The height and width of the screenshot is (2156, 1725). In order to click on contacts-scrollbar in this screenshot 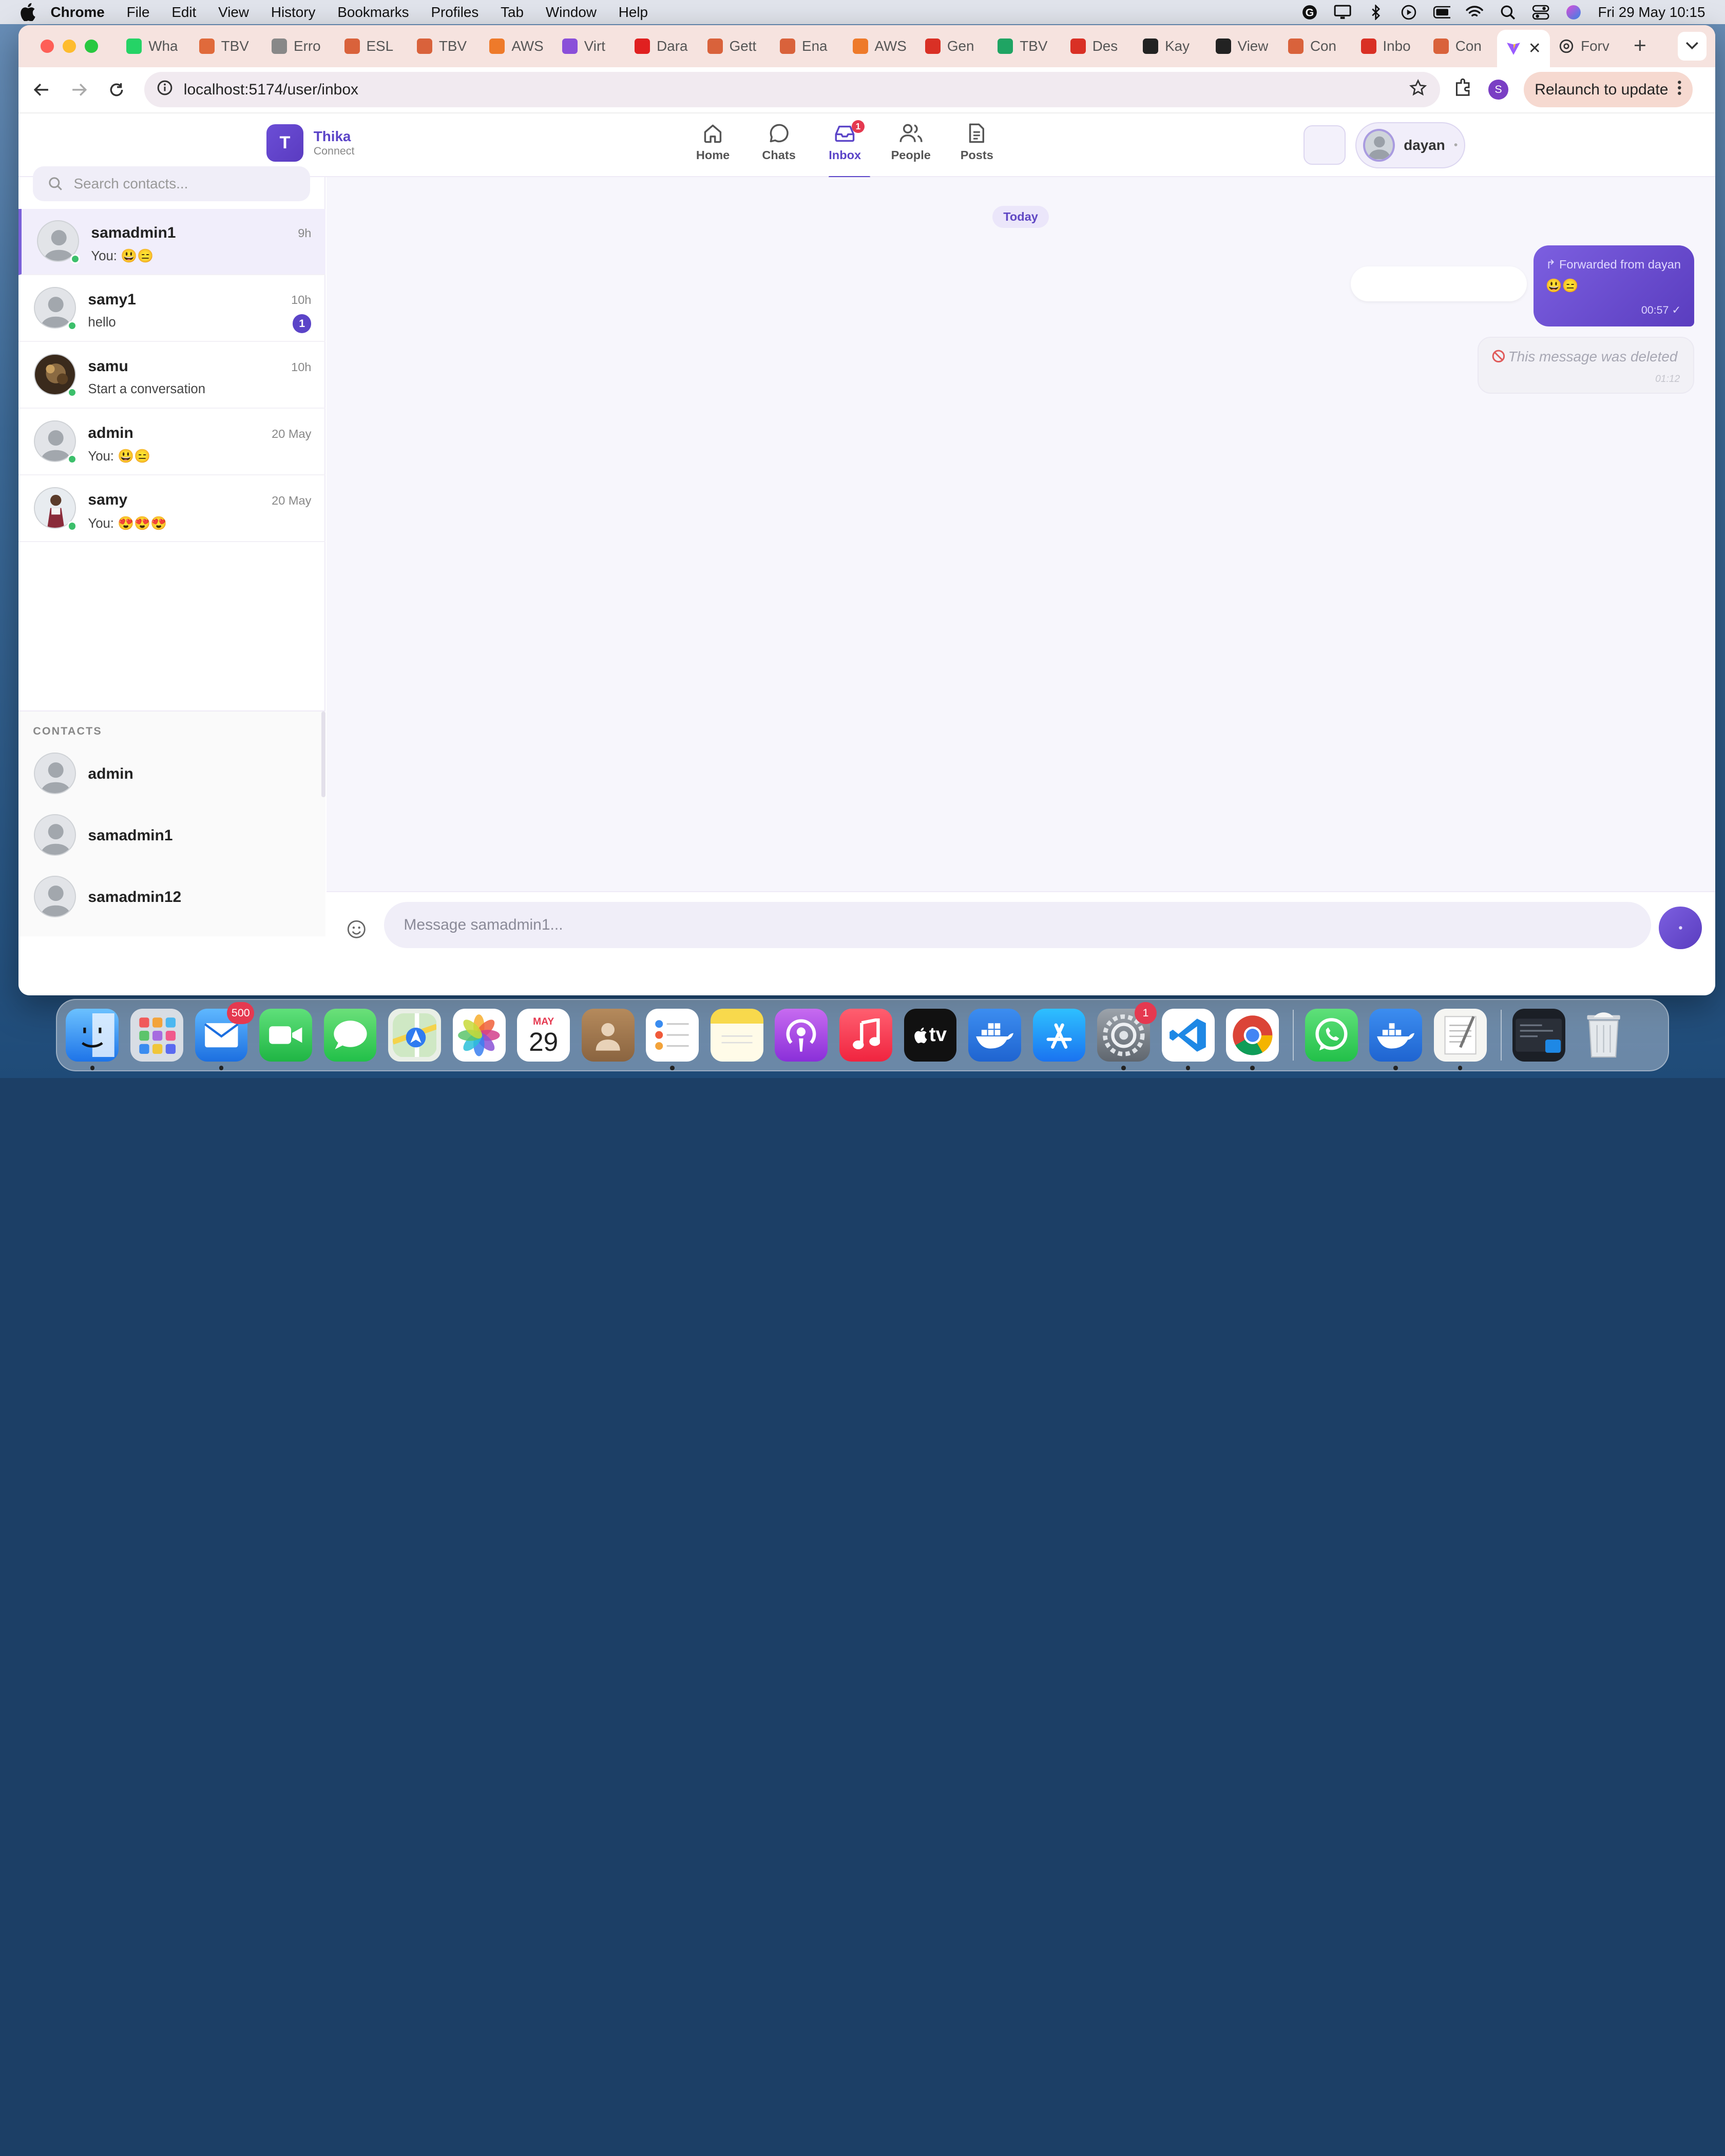, I will do `click(323, 754)`.